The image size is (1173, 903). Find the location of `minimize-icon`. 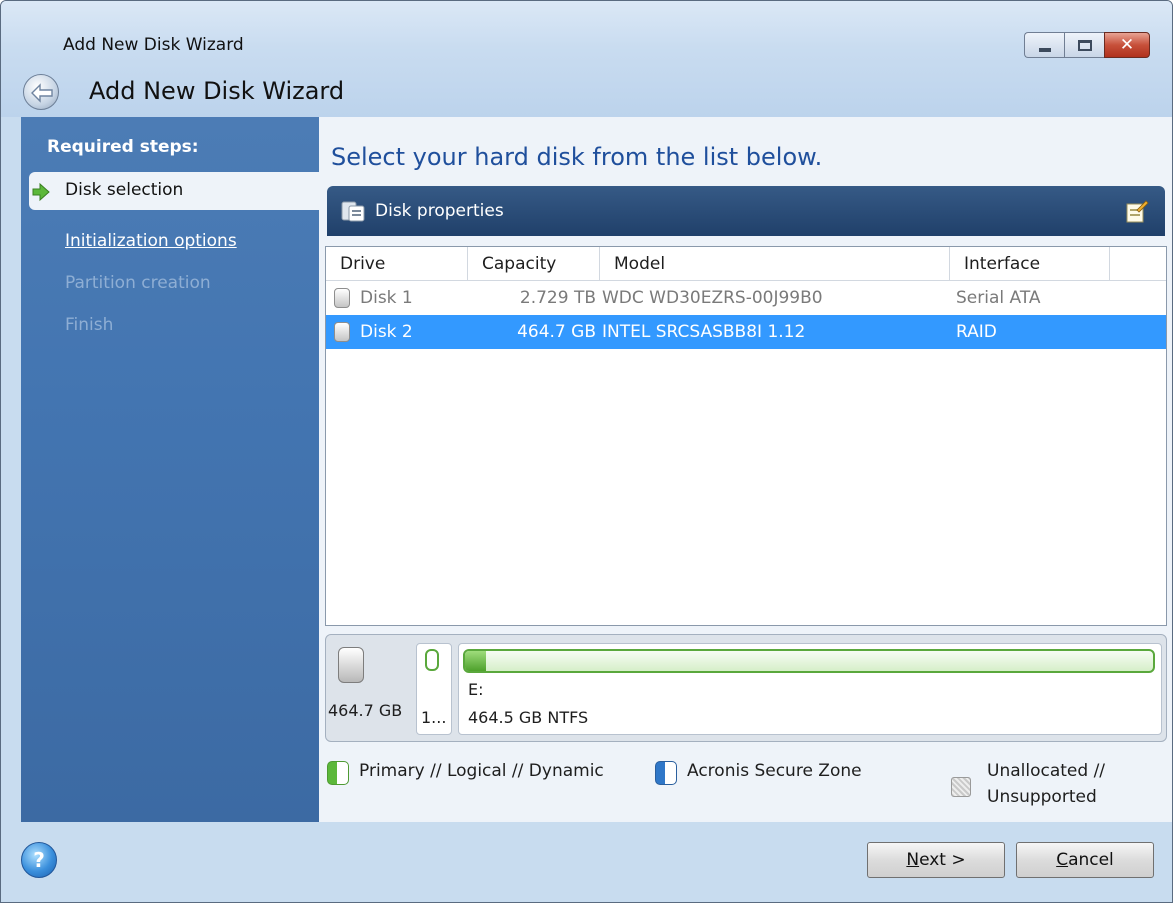

minimize-icon is located at coordinates (1045, 50).